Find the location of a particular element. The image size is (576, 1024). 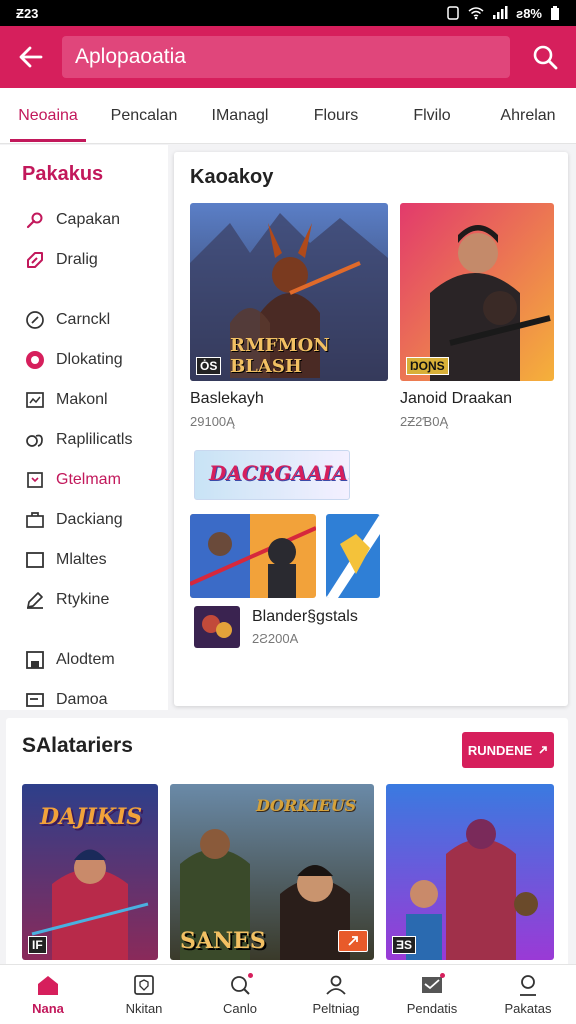

sidebar-item-9: Rtykine is located at coordinates (84, 600).